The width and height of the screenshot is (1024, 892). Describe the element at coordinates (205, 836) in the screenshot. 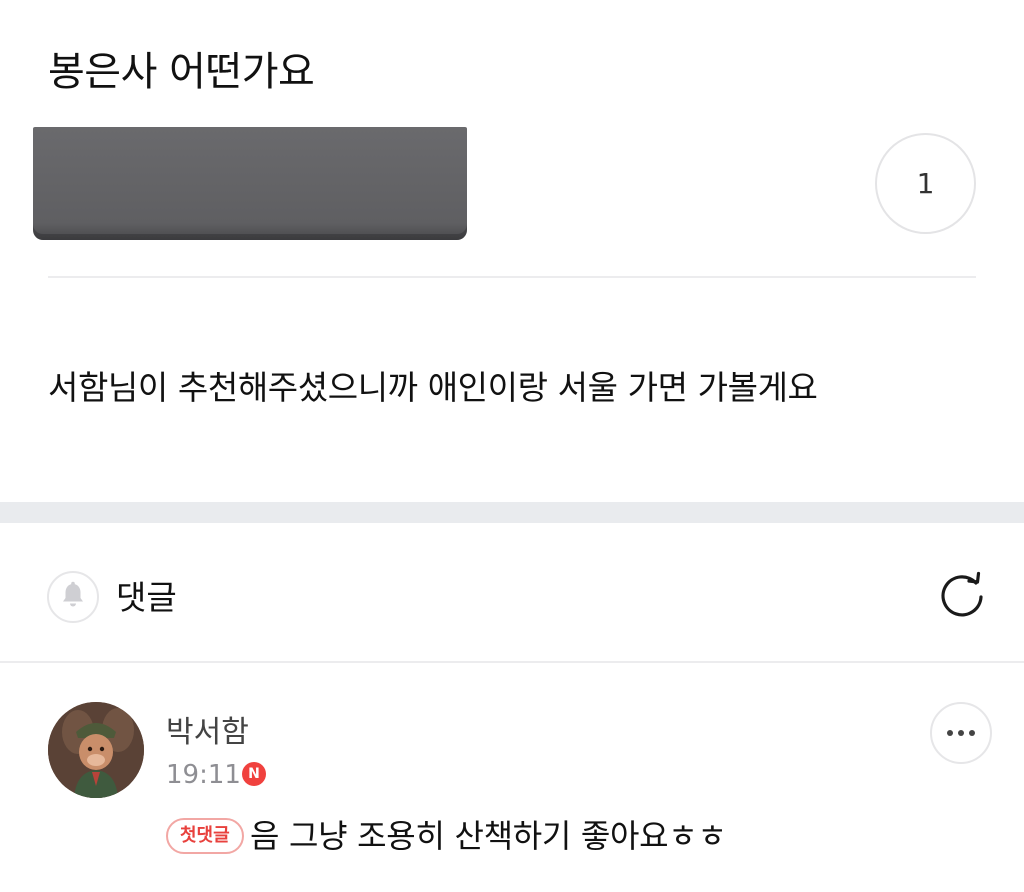

I see `first-comment-badge: 첫댓글` at that location.